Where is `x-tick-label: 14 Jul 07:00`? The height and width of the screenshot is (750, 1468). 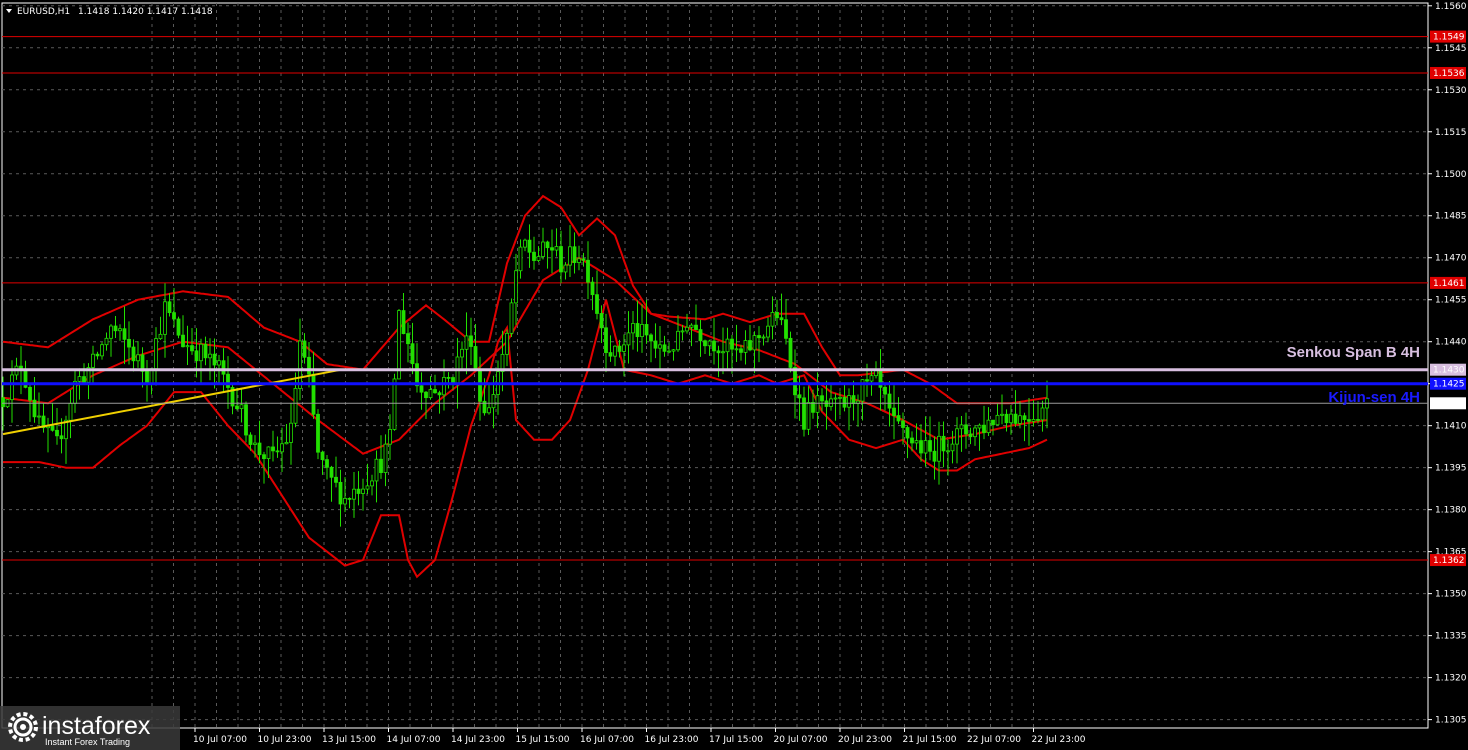 x-tick-label: 14 Jul 07:00 is located at coordinates (414, 740).